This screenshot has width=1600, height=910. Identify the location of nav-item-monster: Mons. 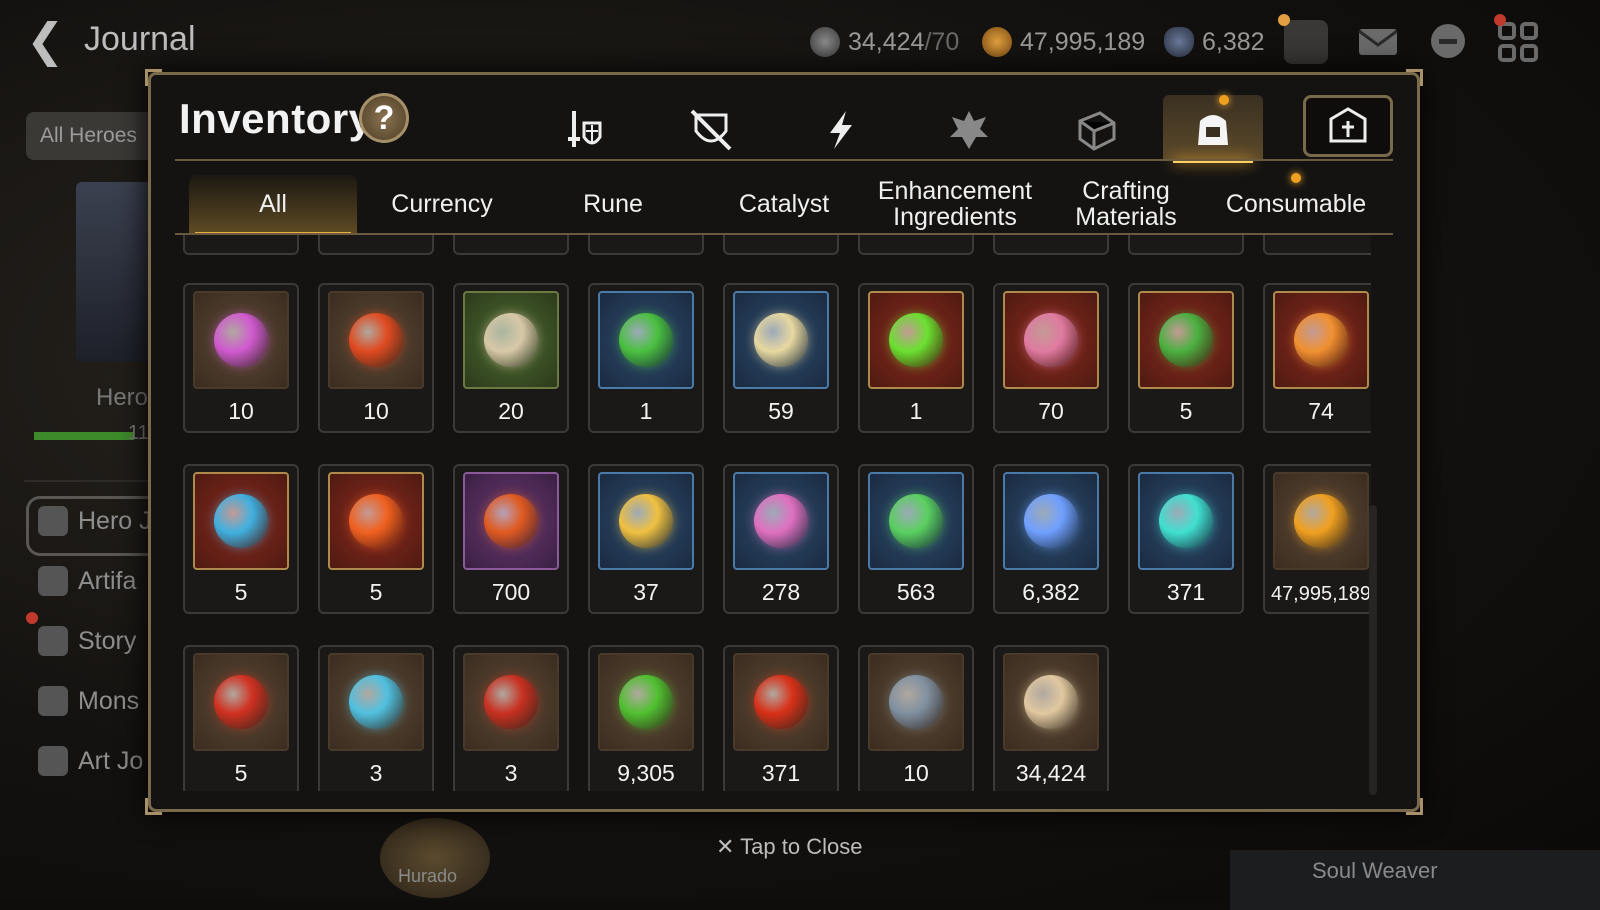
(88, 701).